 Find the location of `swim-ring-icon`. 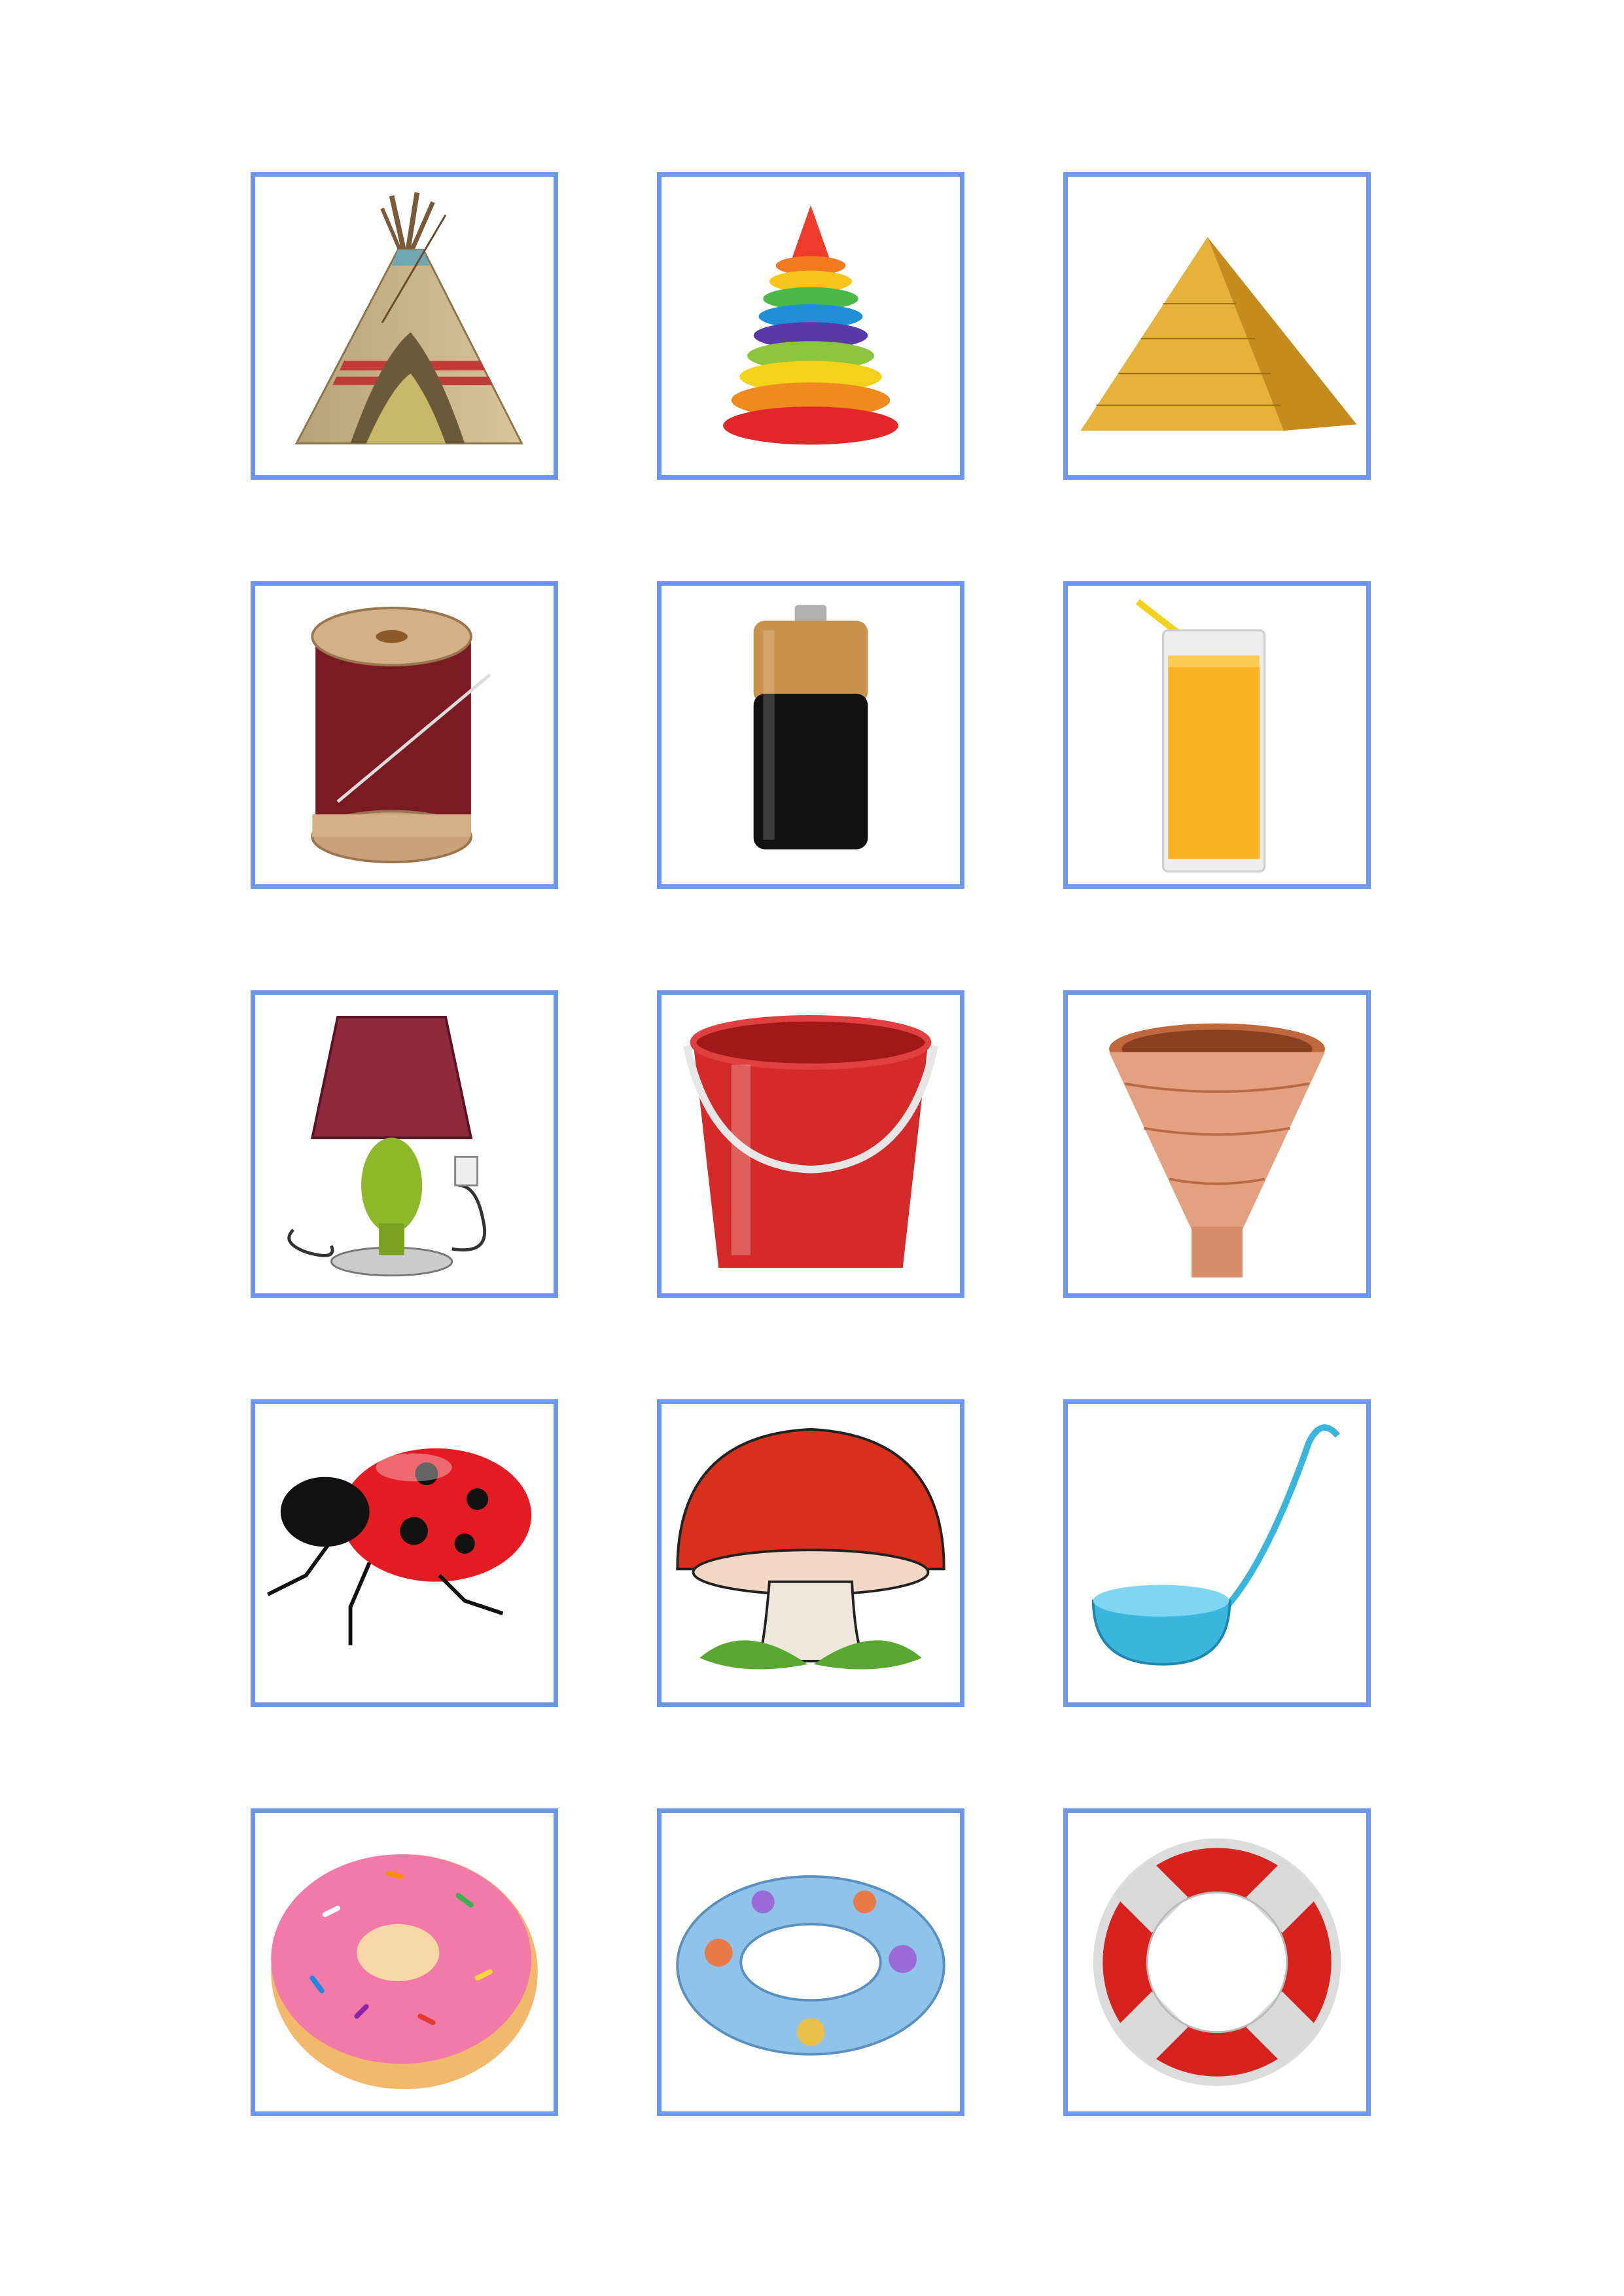

swim-ring-icon is located at coordinates (810, 1965).